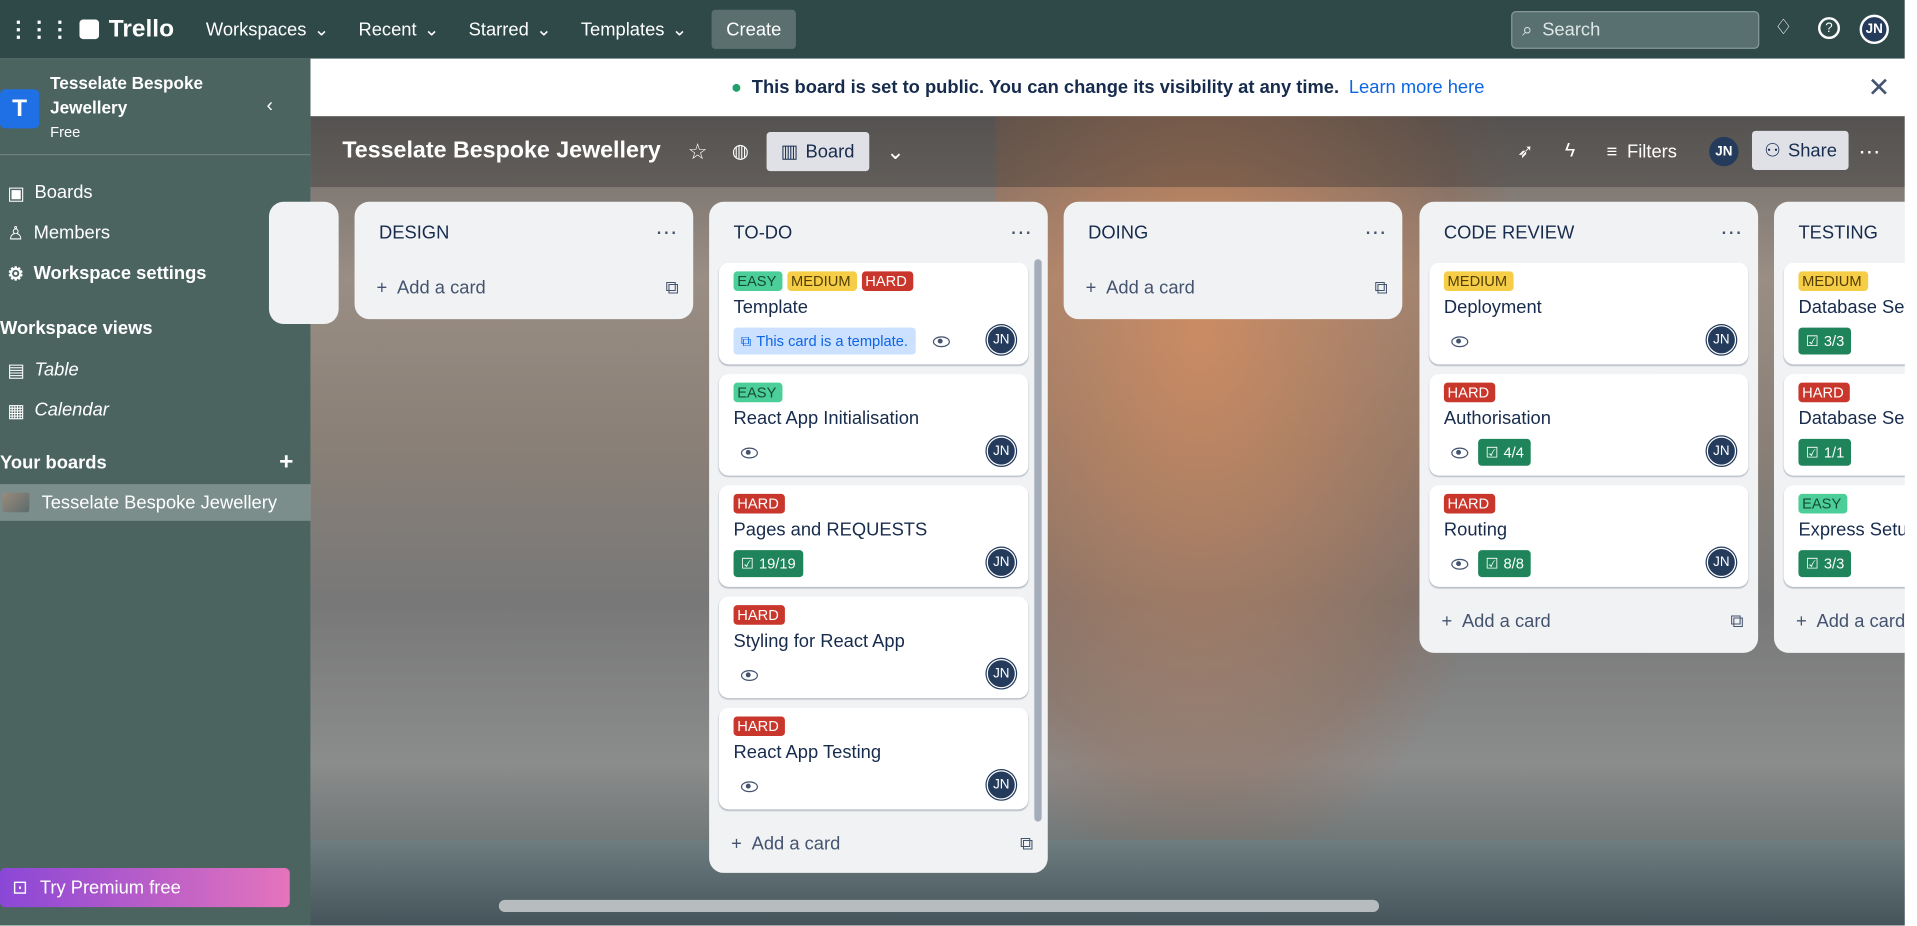  I want to click on person-icon: ♙, so click(15, 233).